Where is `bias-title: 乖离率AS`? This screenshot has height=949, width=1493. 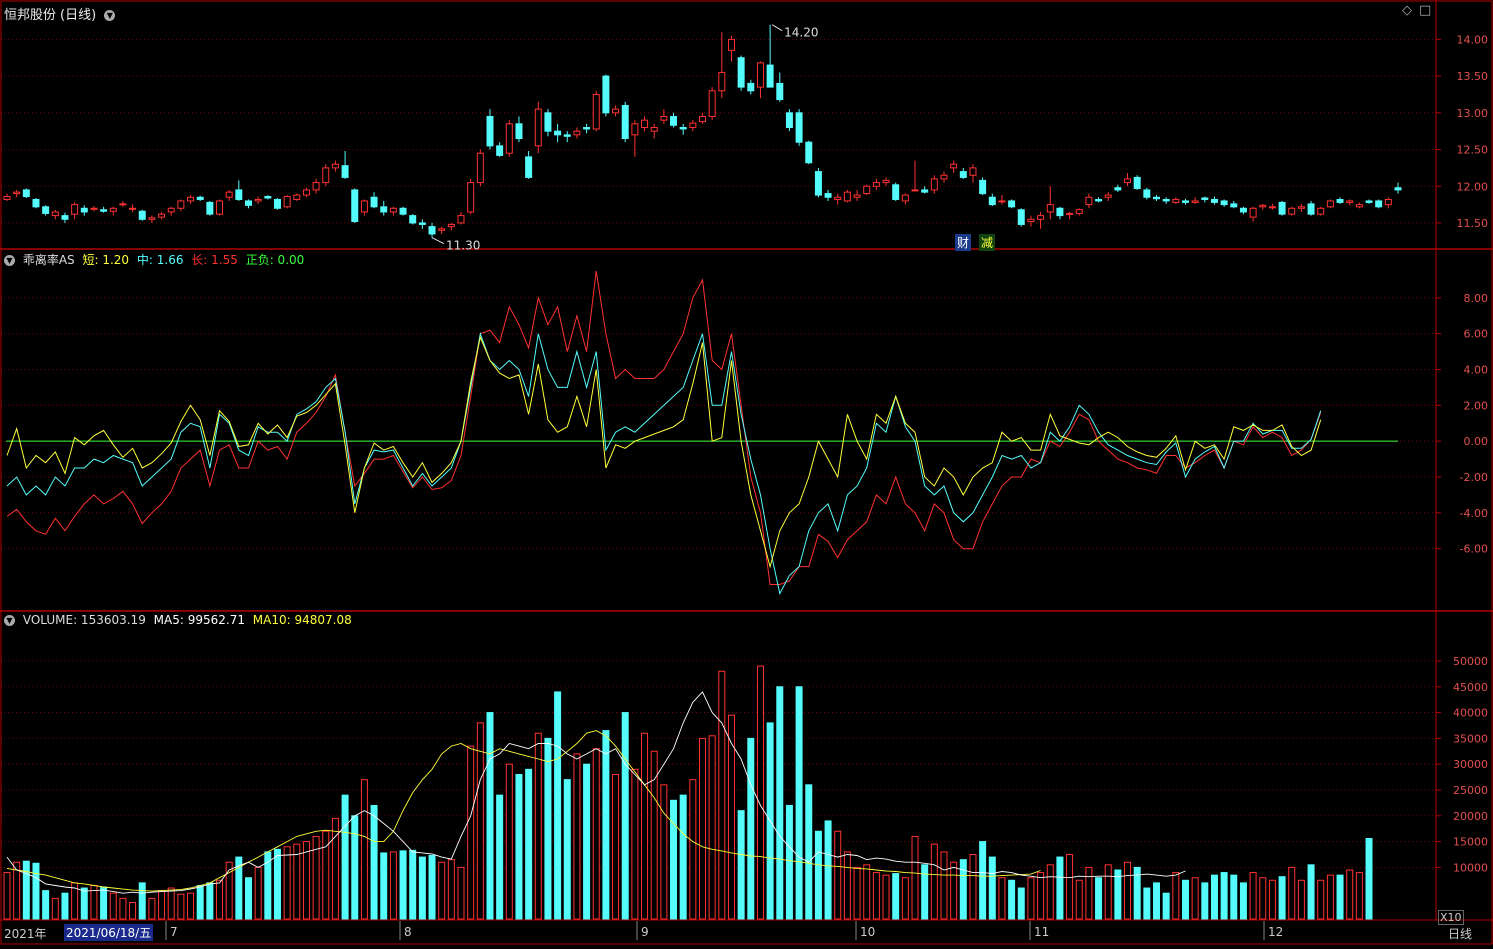 bias-title: 乖离率AS is located at coordinates (48, 260).